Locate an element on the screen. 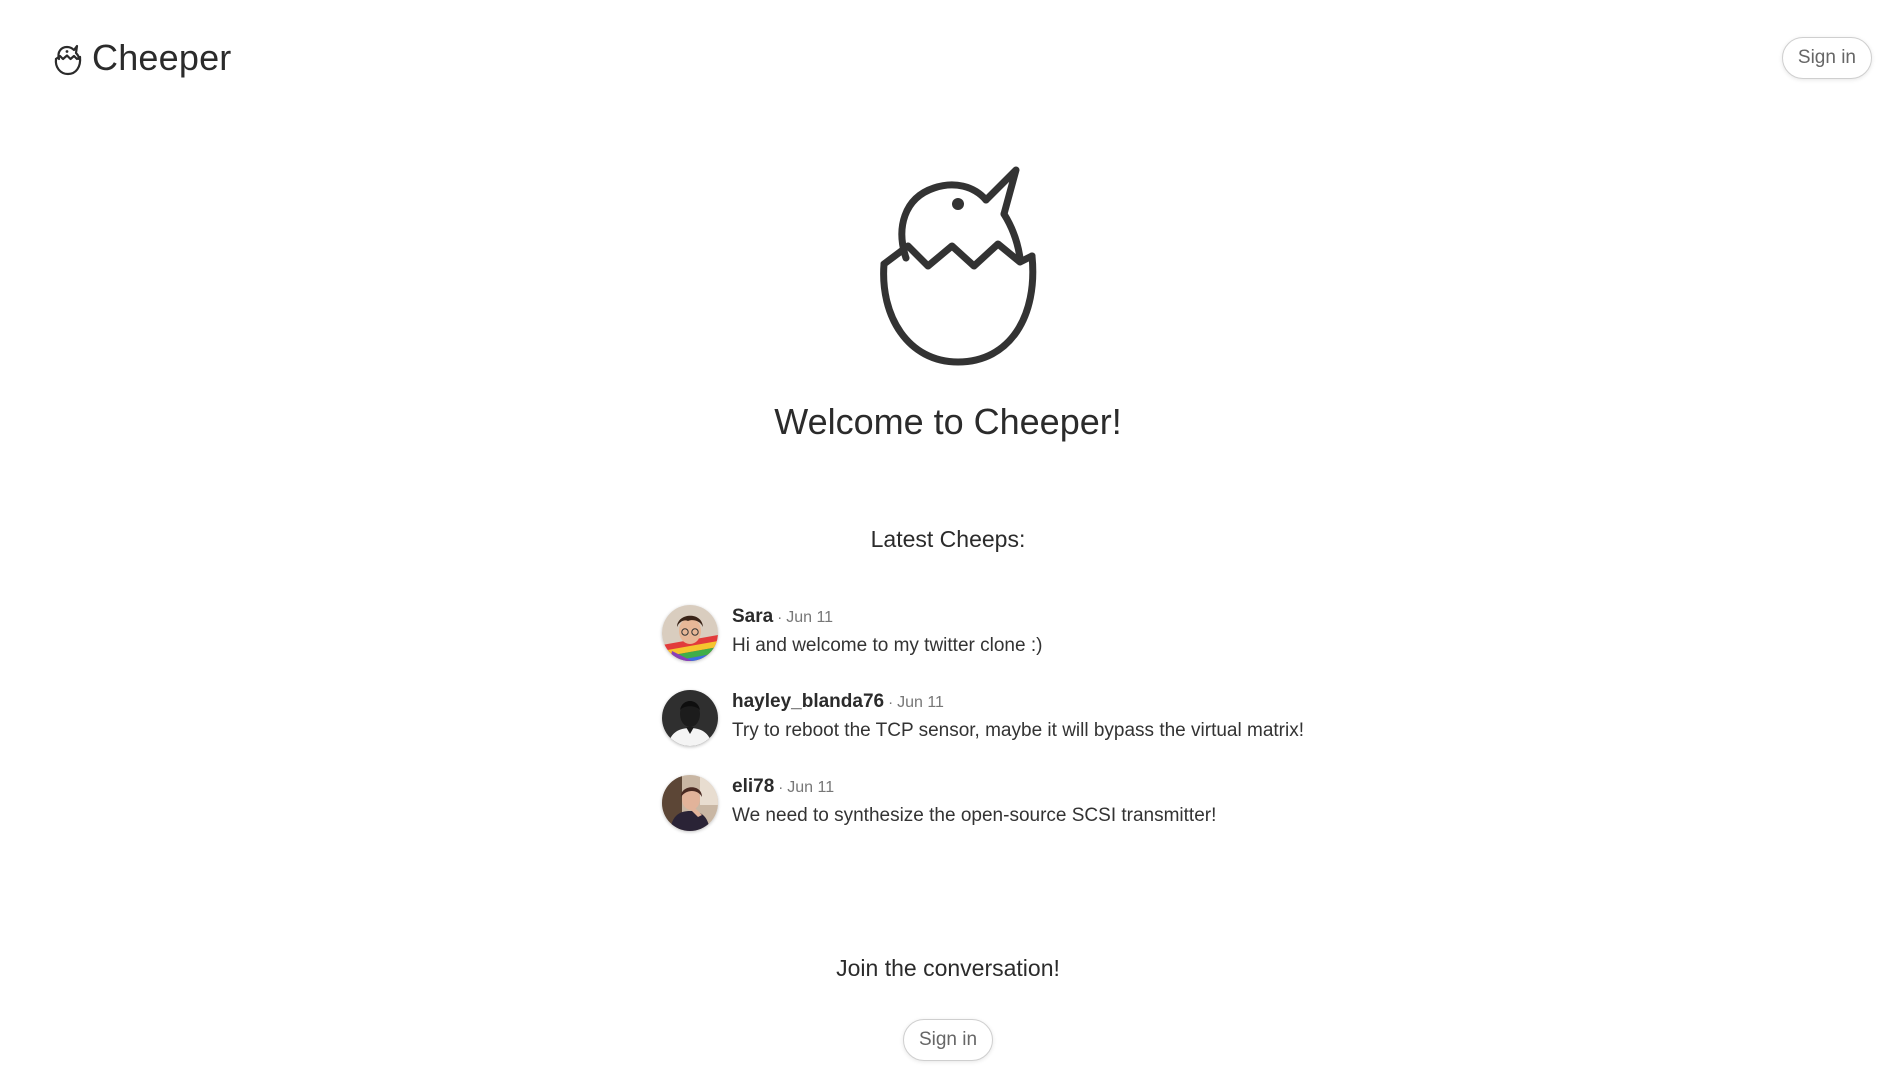 This screenshot has width=1896, height=1075. latest-cheeps-heading: Latest Cheeps: is located at coordinates (948, 539).